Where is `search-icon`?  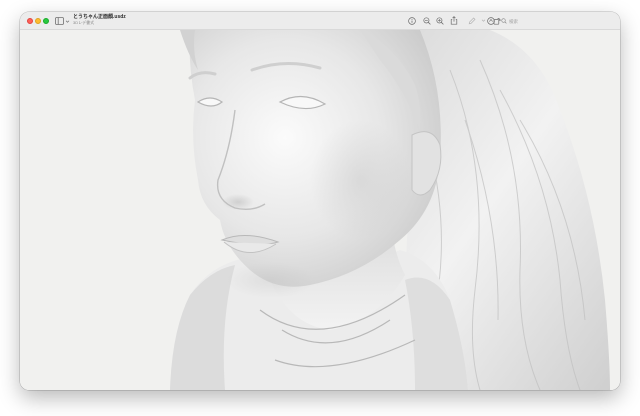
search-icon is located at coordinates (504, 21).